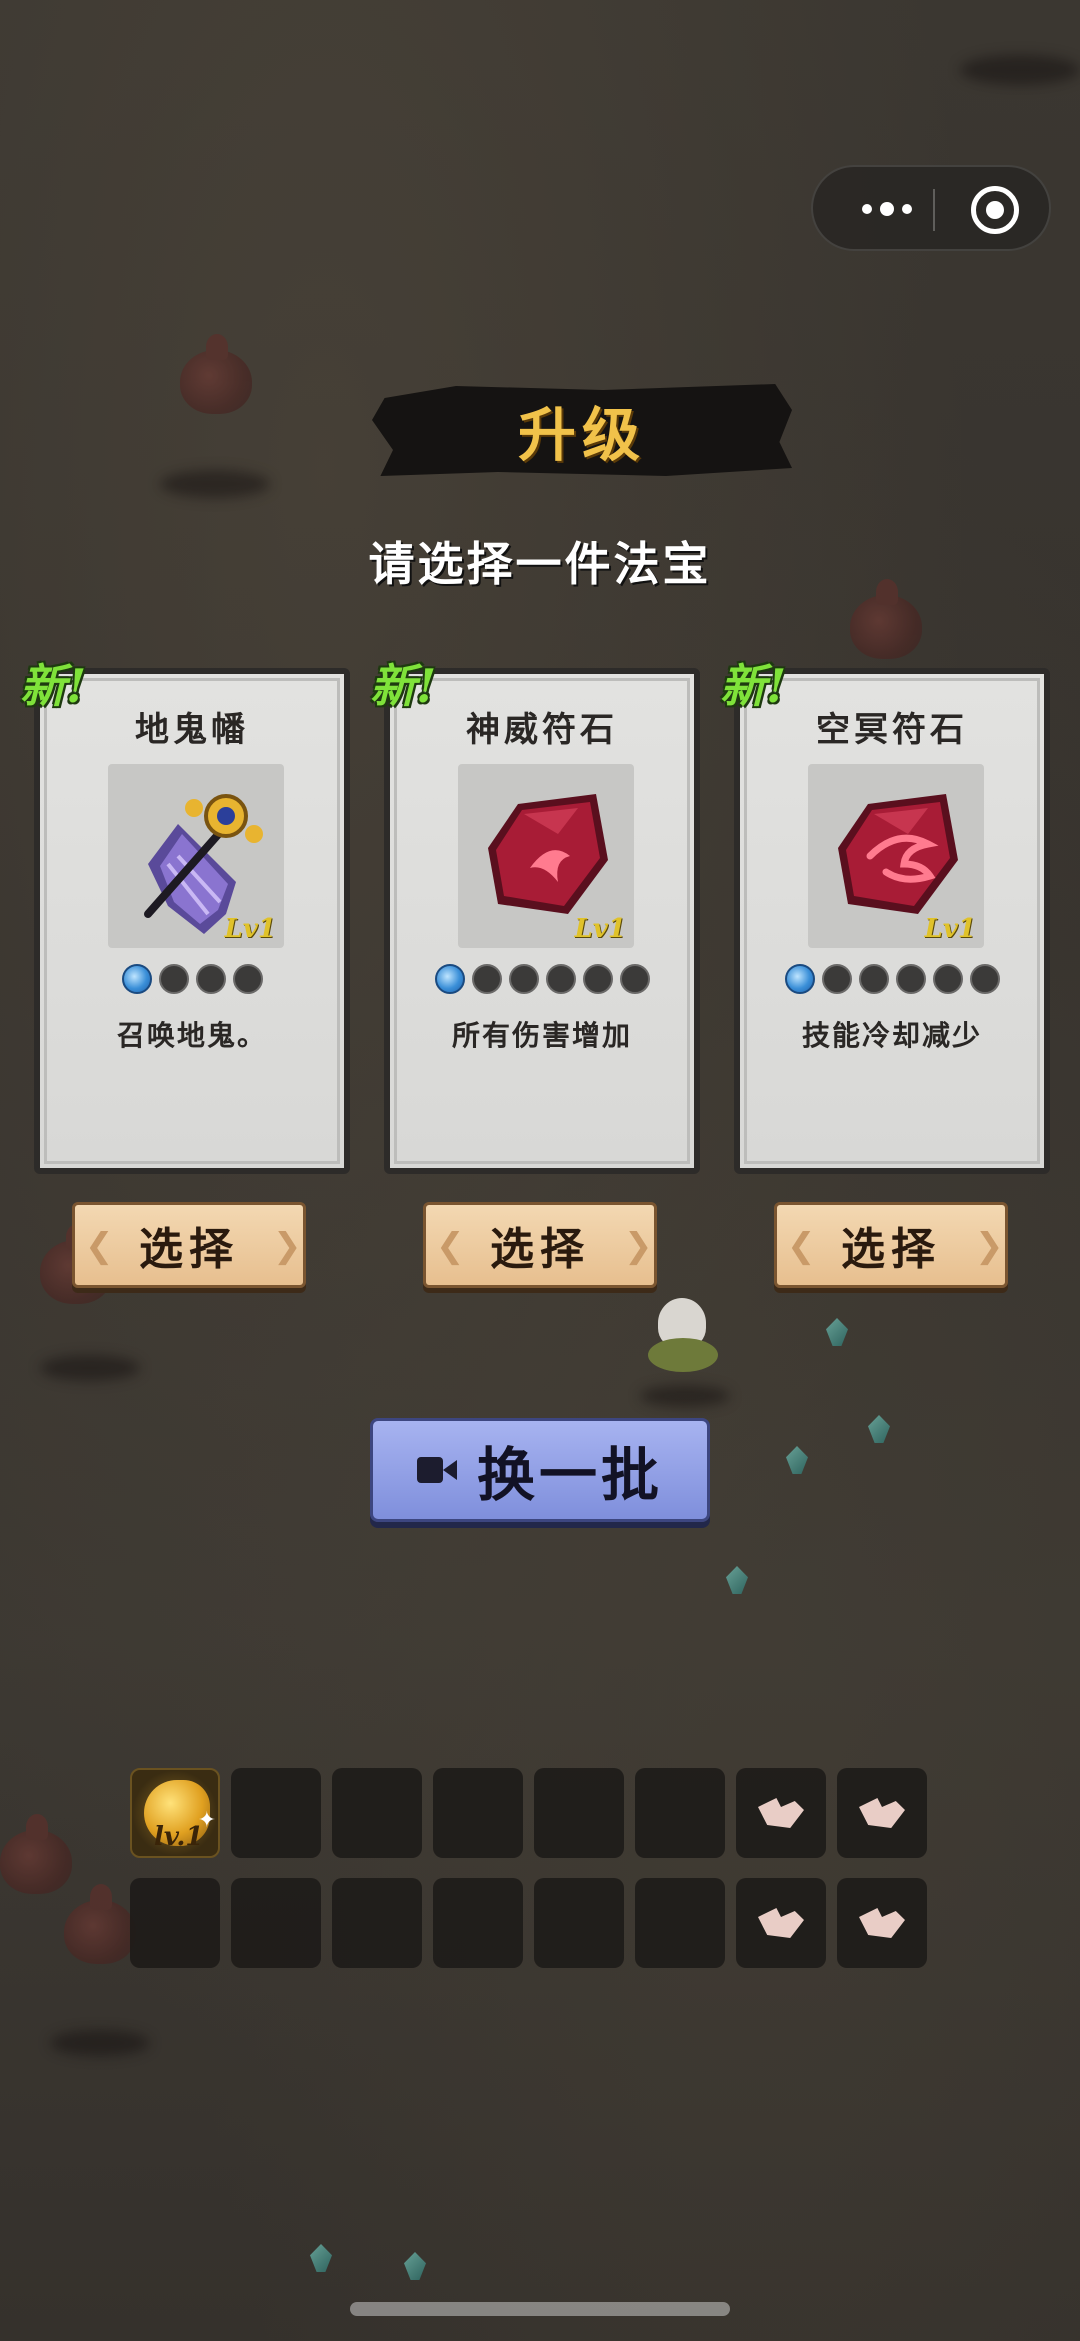 The image size is (1080, 2341). What do you see at coordinates (179, 1837) in the screenshot?
I see `slot-level-label: lv.1` at bounding box center [179, 1837].